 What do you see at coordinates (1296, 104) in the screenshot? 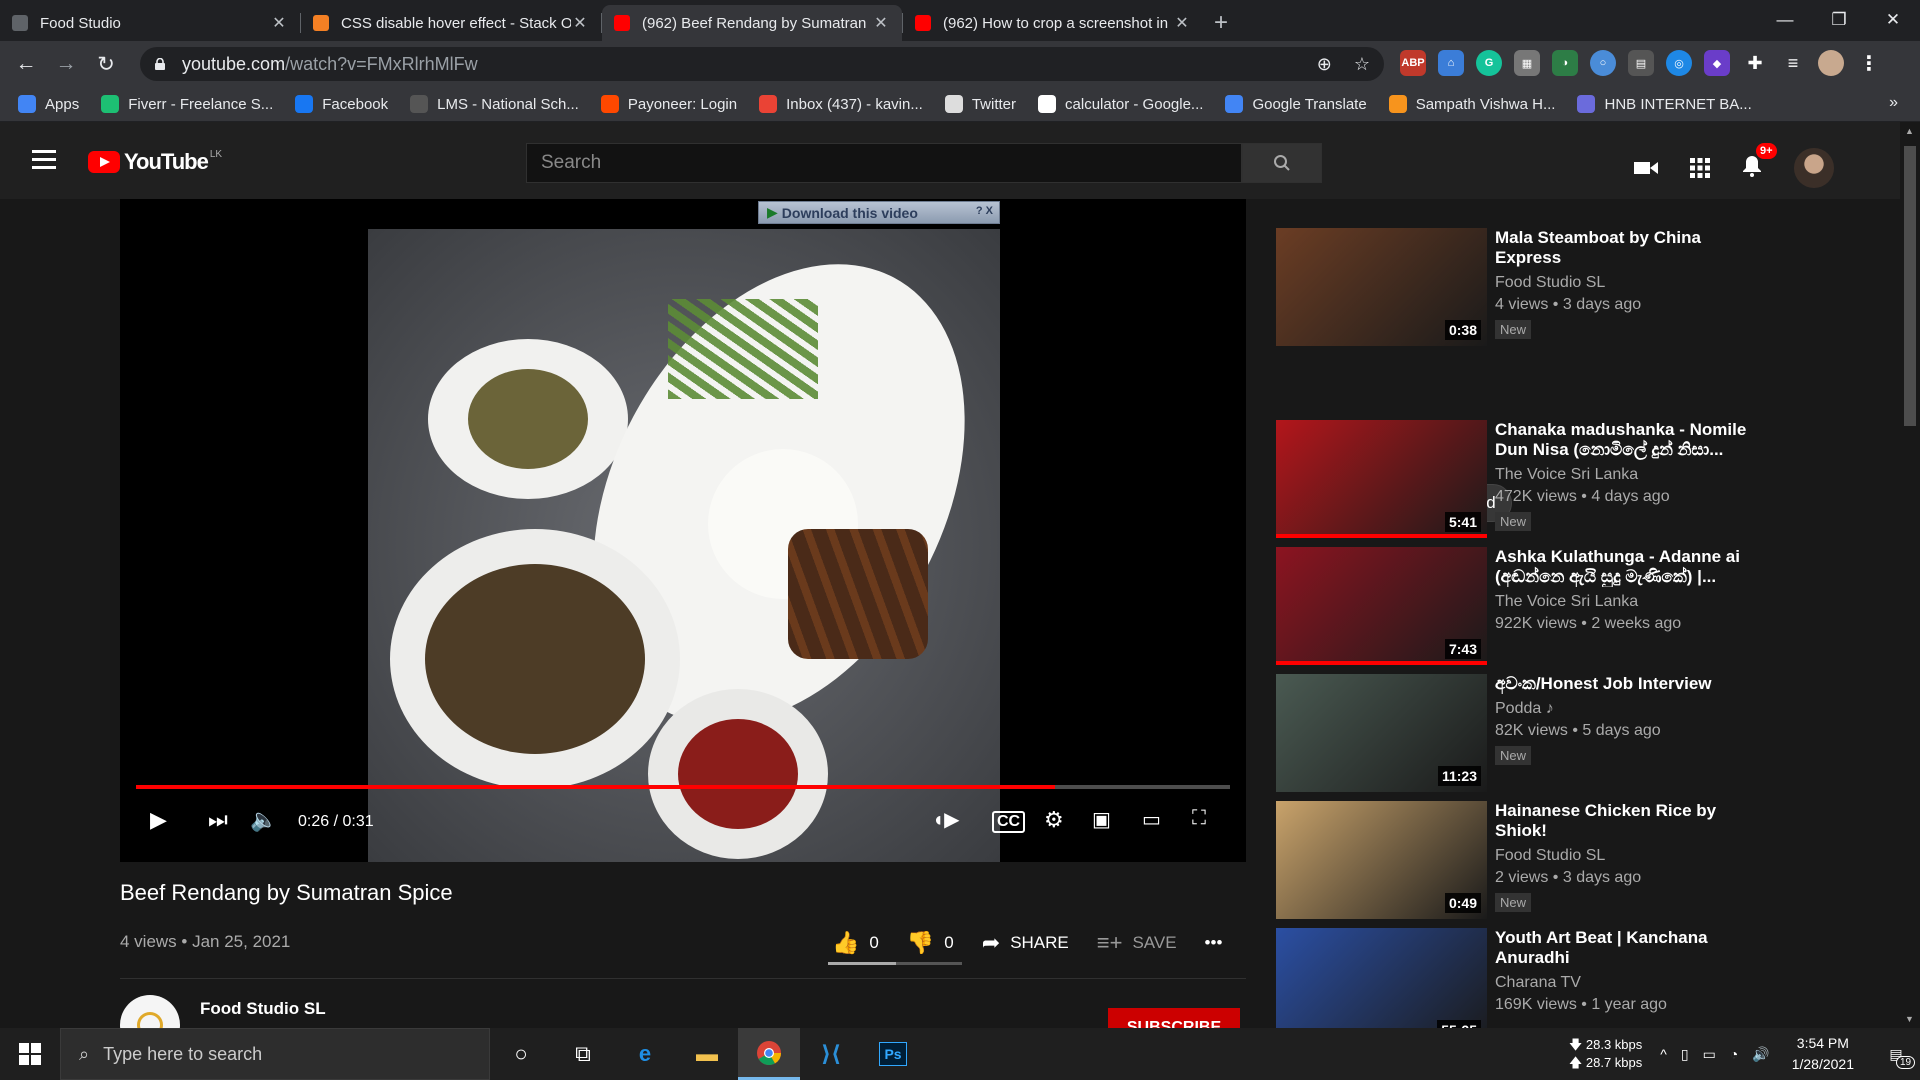
I see `bookmark-item: Google Translate` at bounding box center [1296, 104].